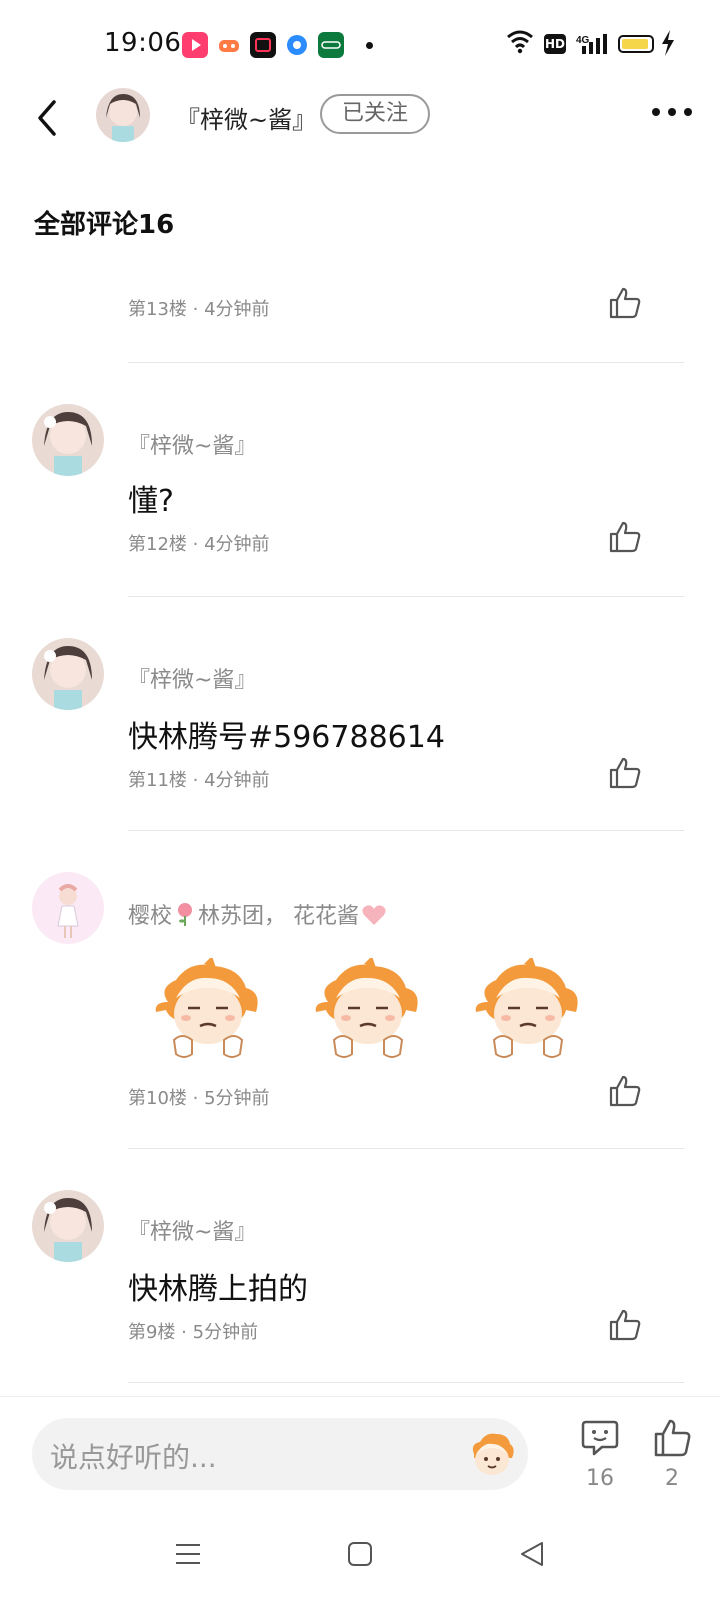  Describe the element at coordinates (492, 1456) in the screenshot. I see `emoji-picker-icon` at that location.